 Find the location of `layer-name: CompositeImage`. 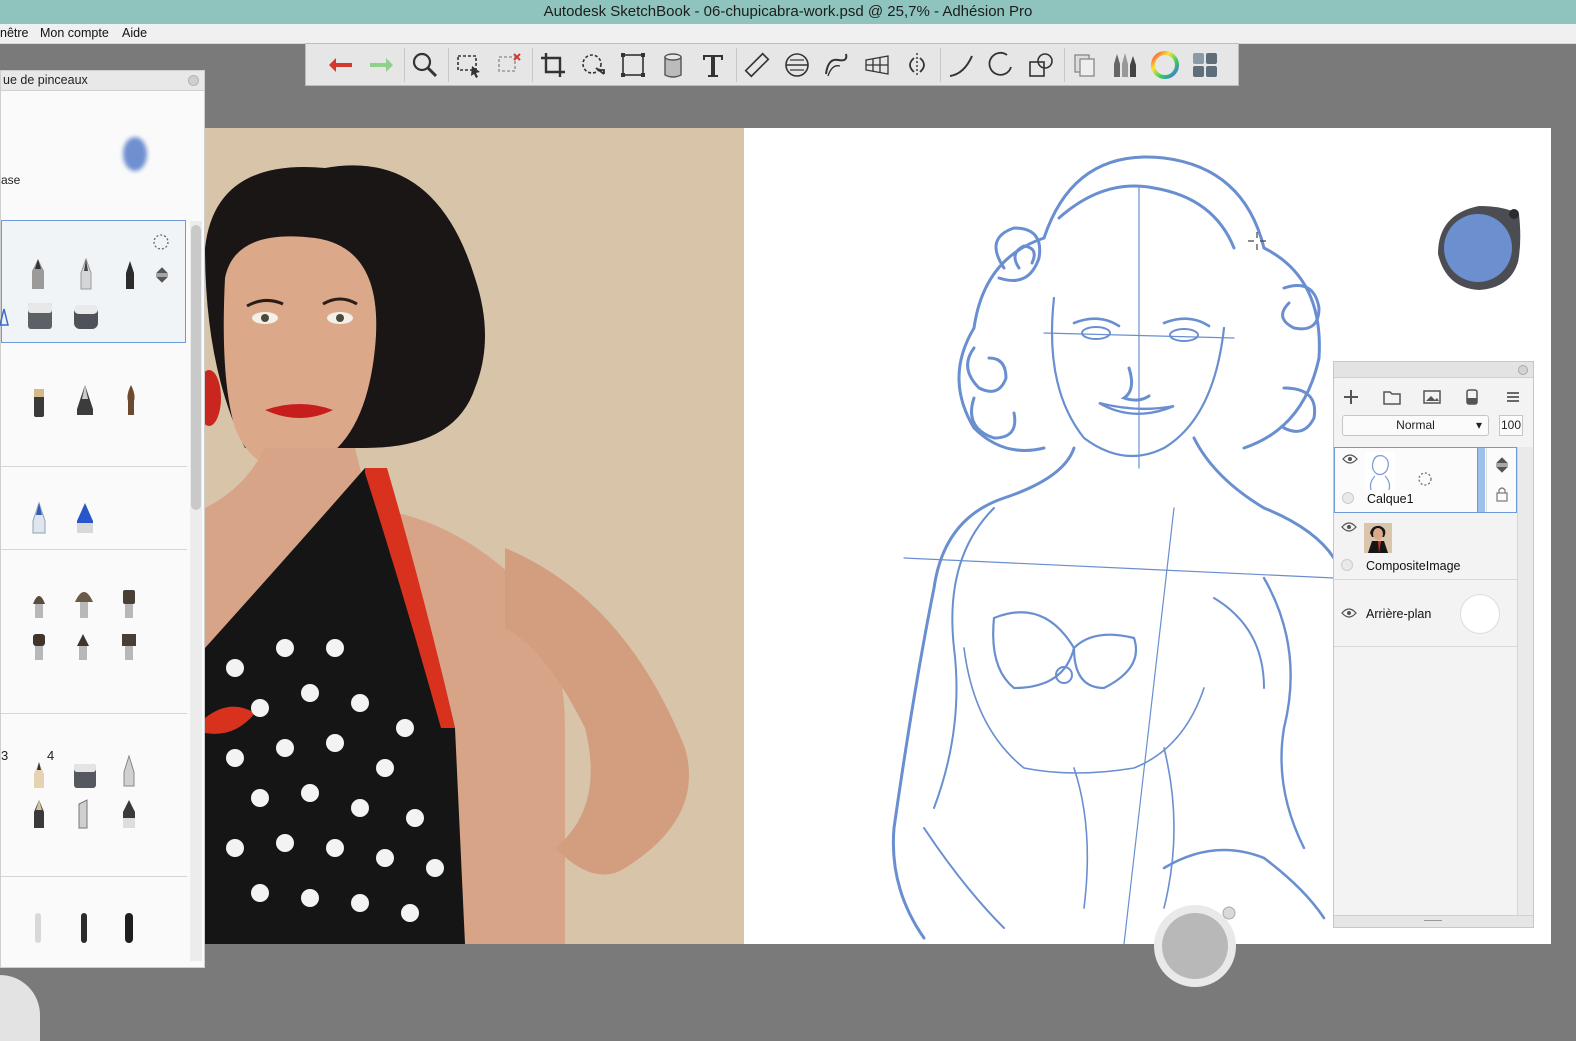

layer-name: CompositeImage is located at coordinates (1413, 566).